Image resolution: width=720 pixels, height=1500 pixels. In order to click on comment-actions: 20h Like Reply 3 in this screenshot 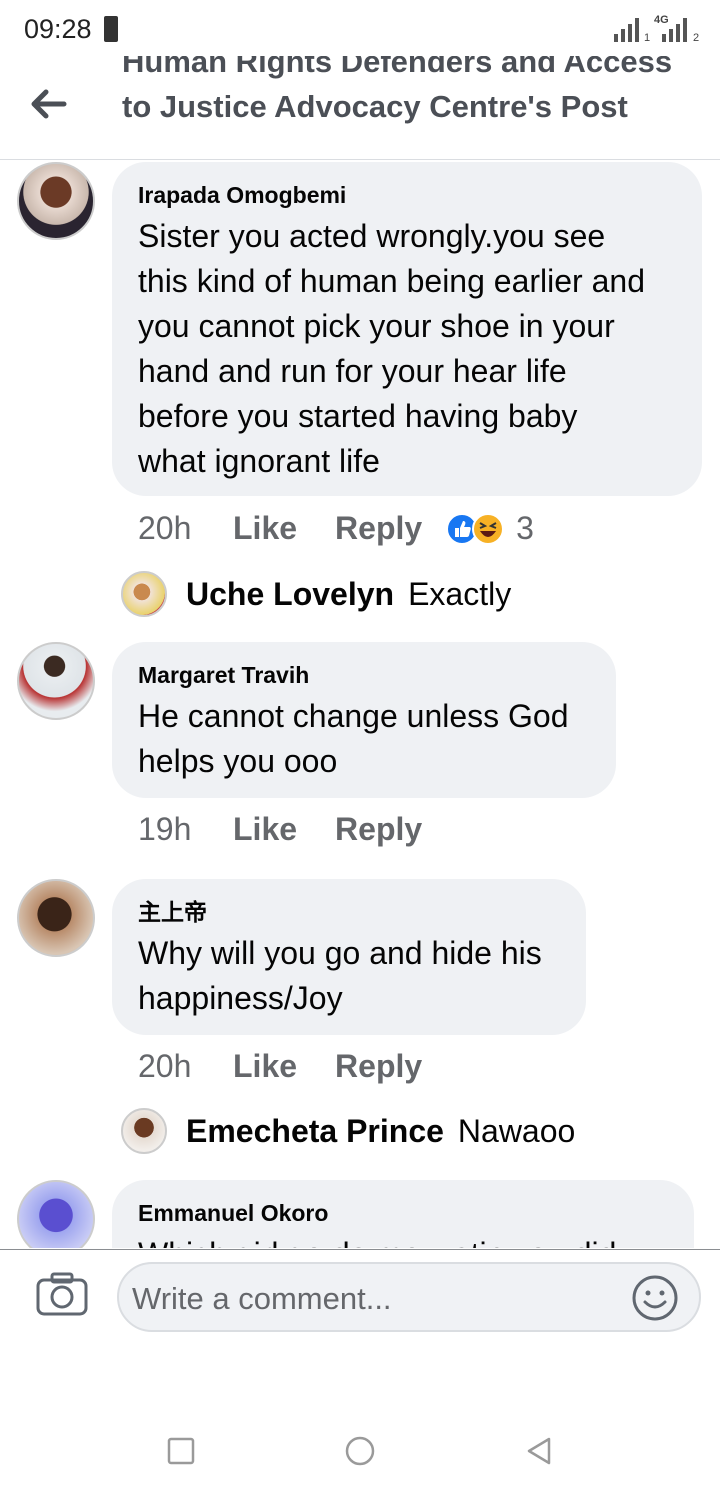, I will do `click(336, 528)`.